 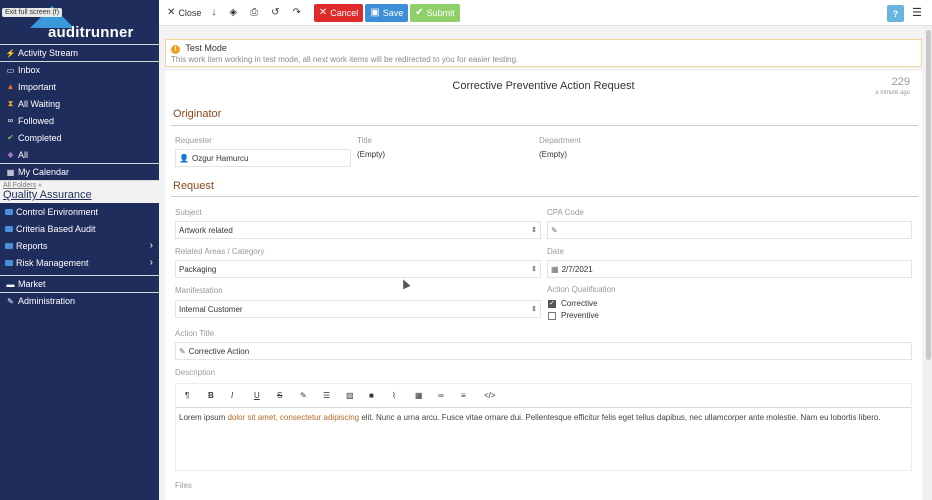 I want to click on attachment-icon: ⌇, so click(x=403, y=395).